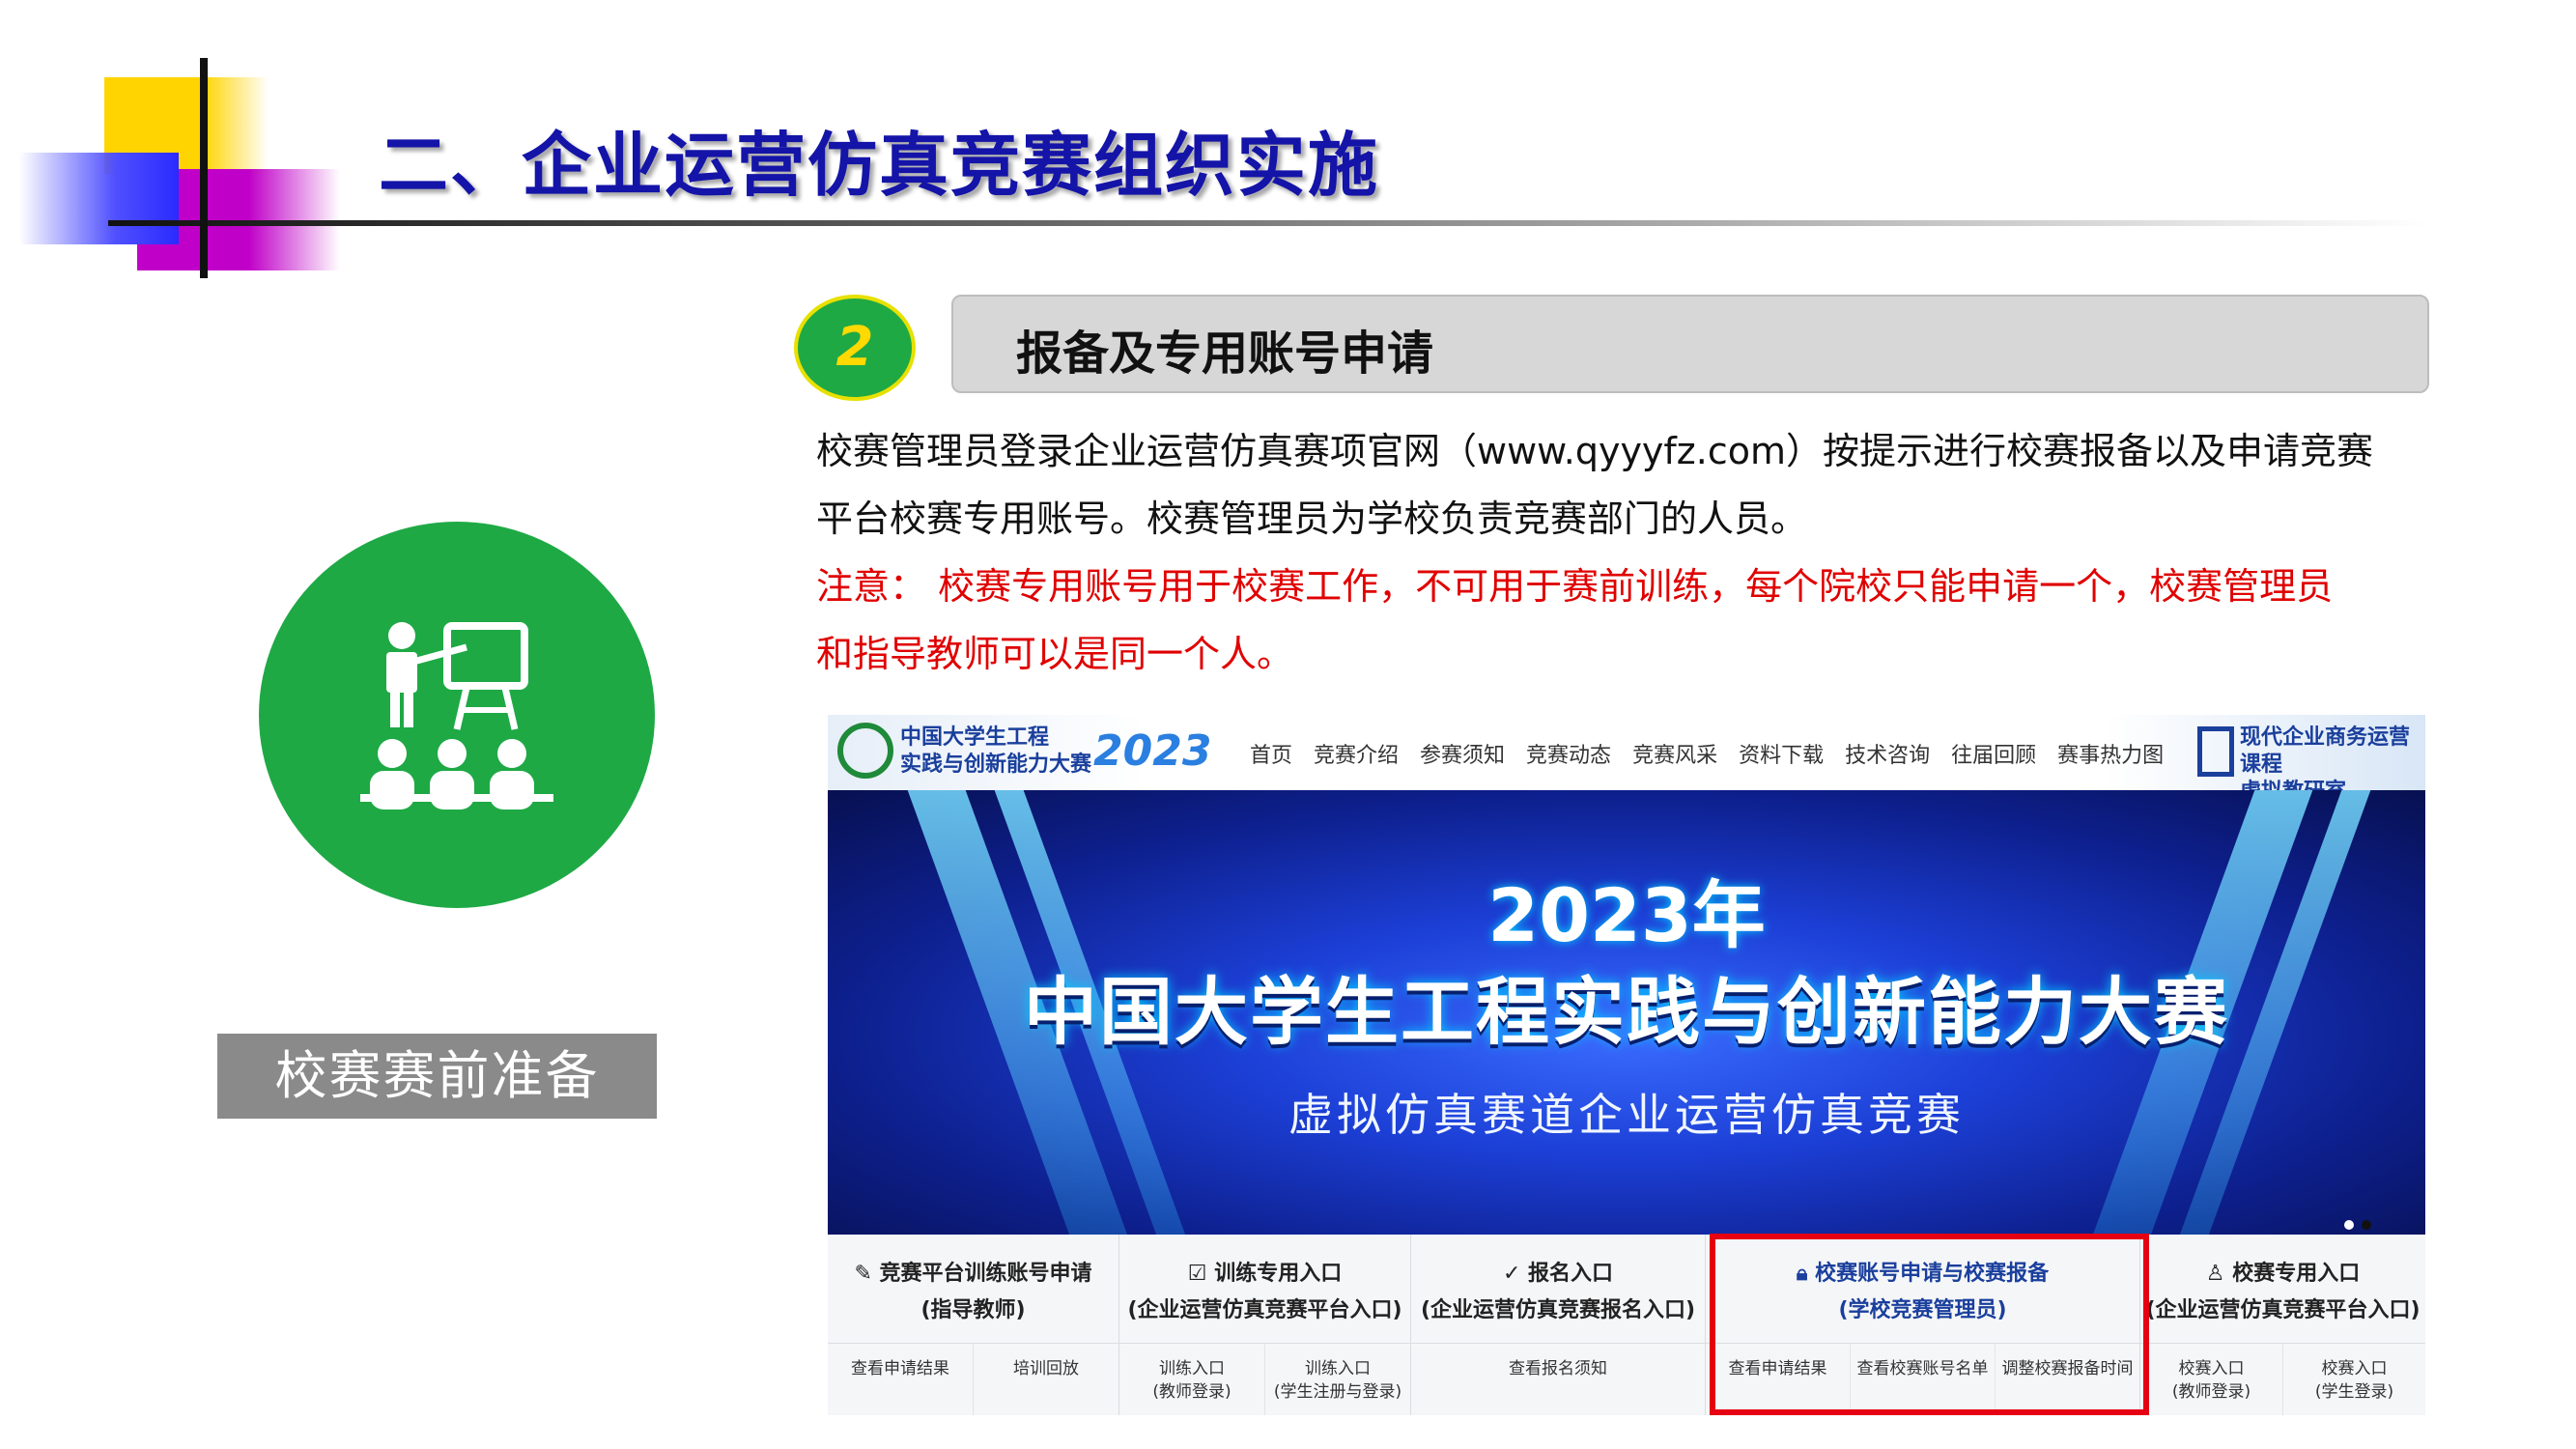  Describe the element at coordinates (2349, 1225) in the screenshot. I see `carousel-dot` at that location.